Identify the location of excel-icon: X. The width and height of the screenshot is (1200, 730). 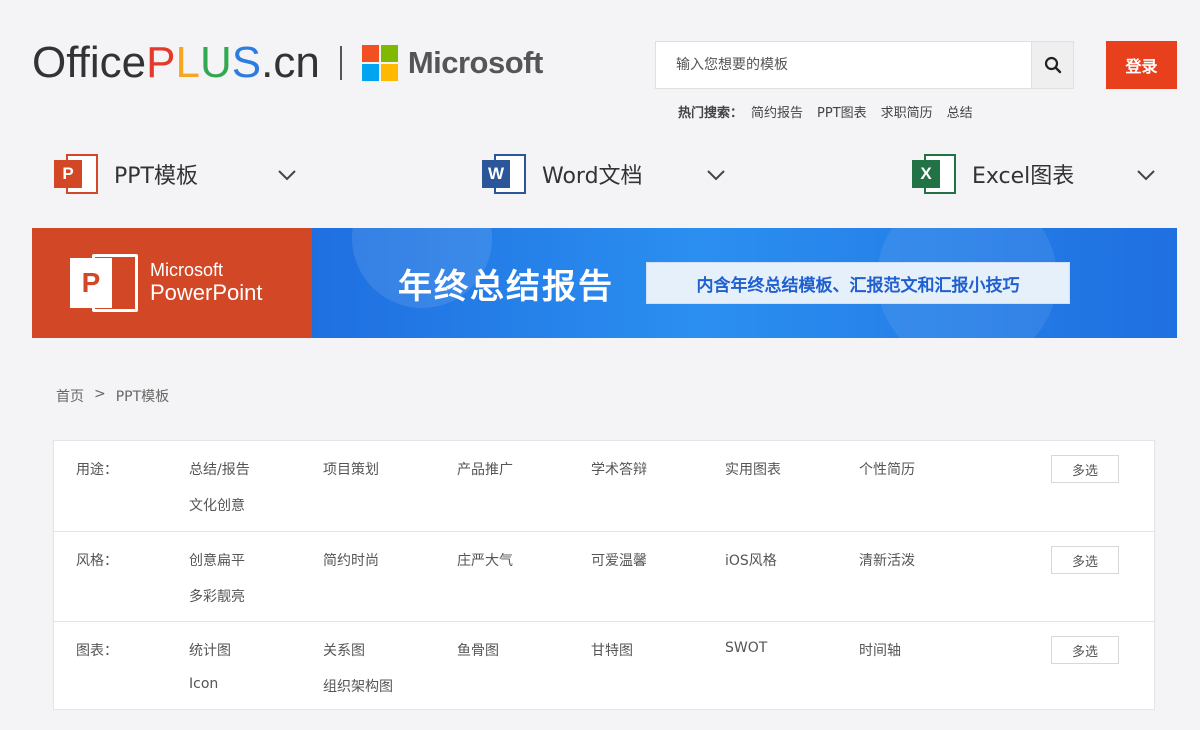
(934, 174).